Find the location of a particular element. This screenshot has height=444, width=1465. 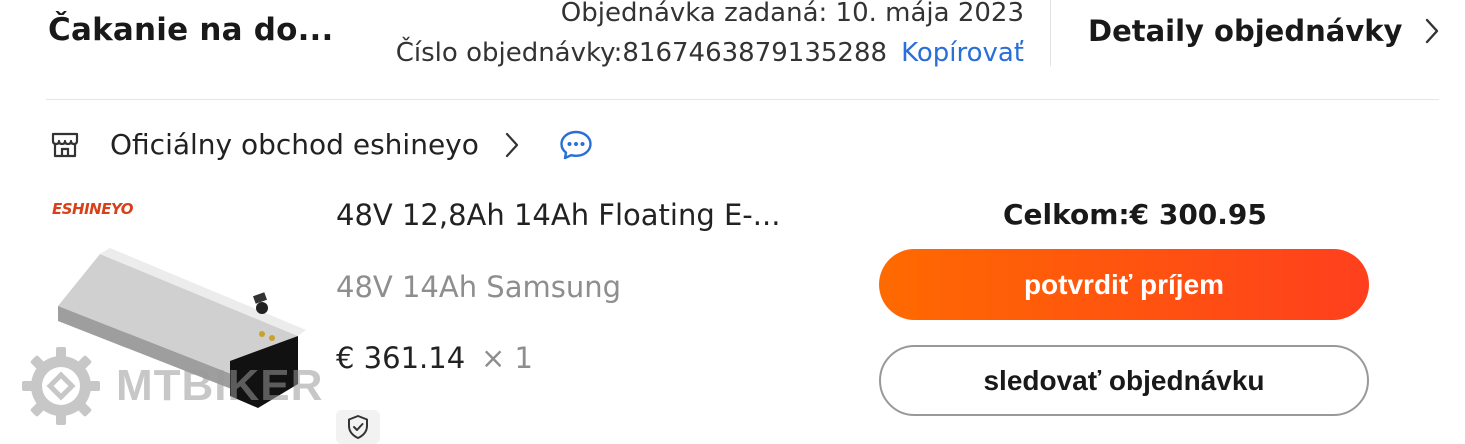

order-details-link: Detaily objednávky is located at coordinates (1264, 31).